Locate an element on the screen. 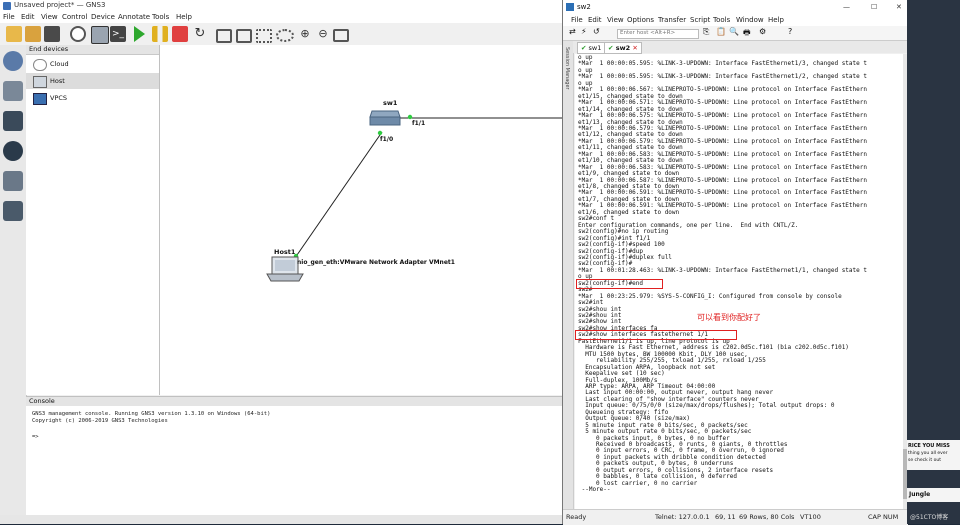  end-devices-icon is located at coordinates (13, 121).